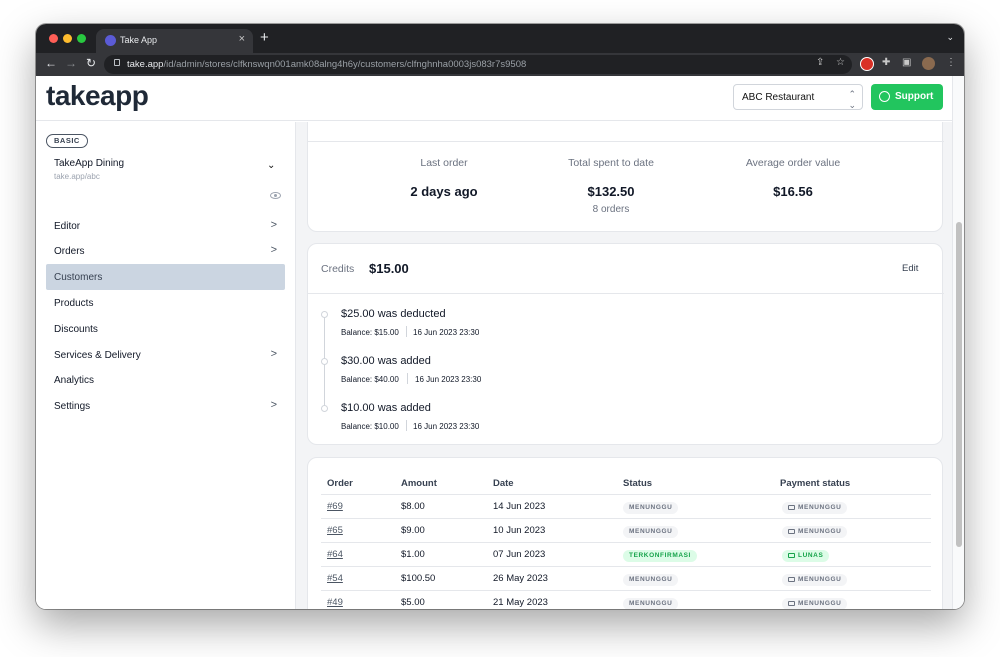  I want to click on more-menu-icon: ⋮, so click(951, 62).